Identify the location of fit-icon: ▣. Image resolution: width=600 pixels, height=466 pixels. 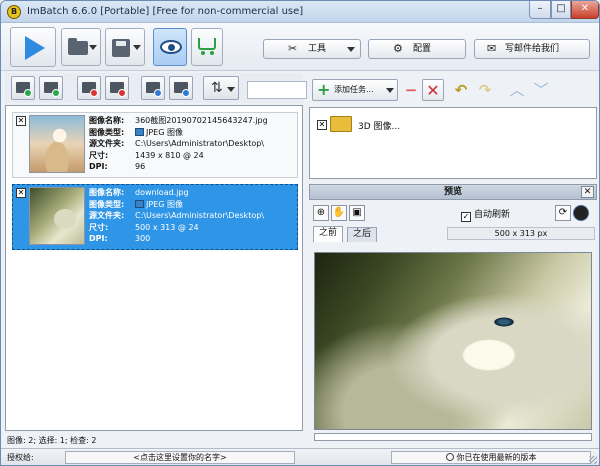
(357, 213).